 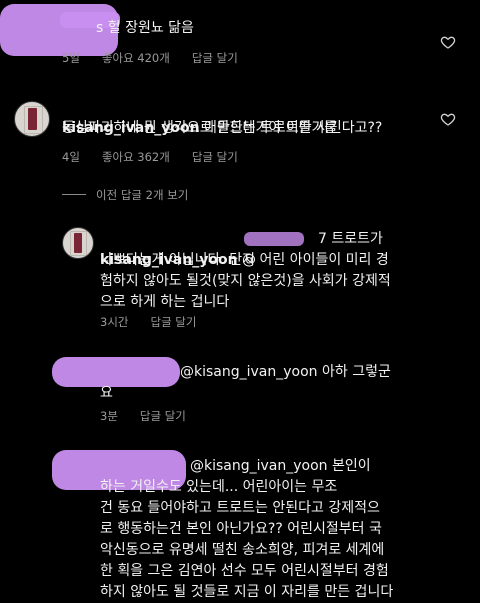 What do you see at coordinates (71, 58) in the screenshot?
I see `comment-time: 5일` at bounding box center [71, 58].